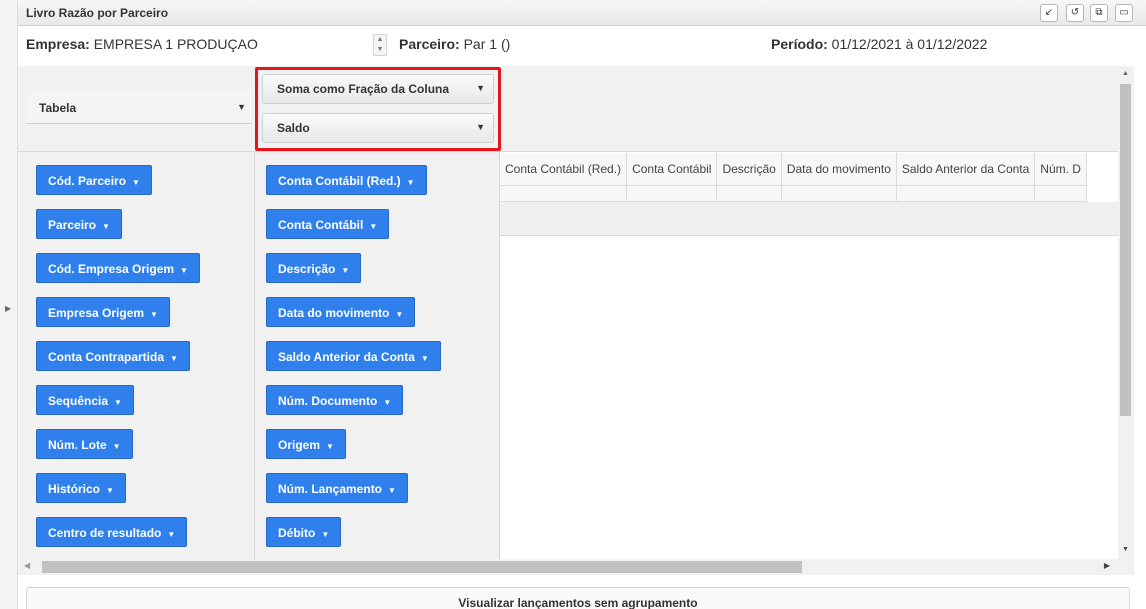 Image resolution: width=1146 pixels, height=609 pixels. I want to click on column-header: Núm. D, so click(1060, 169).